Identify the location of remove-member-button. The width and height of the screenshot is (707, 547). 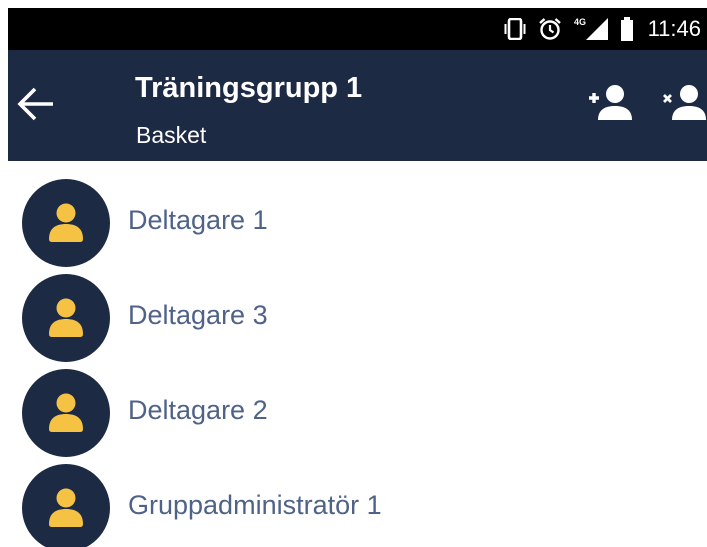
(683, 105).